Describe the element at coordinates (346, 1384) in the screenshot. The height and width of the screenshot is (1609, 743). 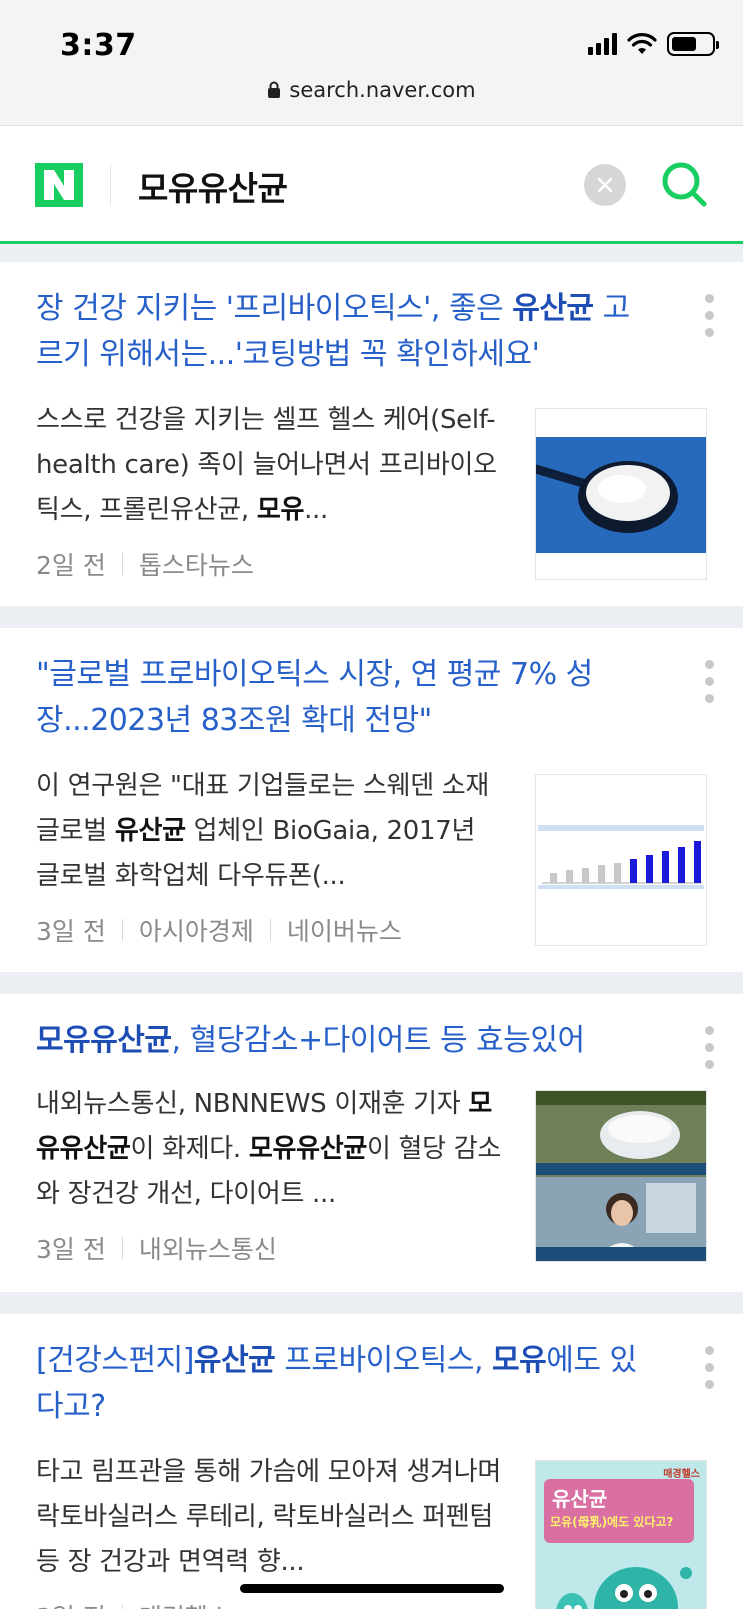
I see `result-title: [건강스펀지]유산균 프로바이오틱스, 모유에도 있다고?` at that location.